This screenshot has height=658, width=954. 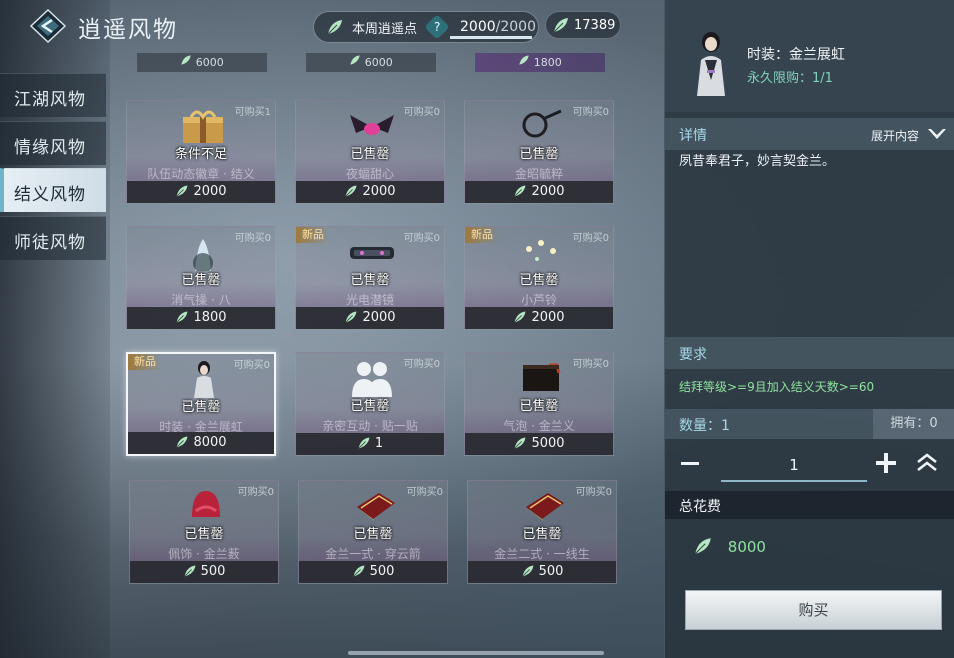 What do you see at coordinates (539, 444) in the screenshot?
I see `item-price: 5000` at bounding box center [539, 444].